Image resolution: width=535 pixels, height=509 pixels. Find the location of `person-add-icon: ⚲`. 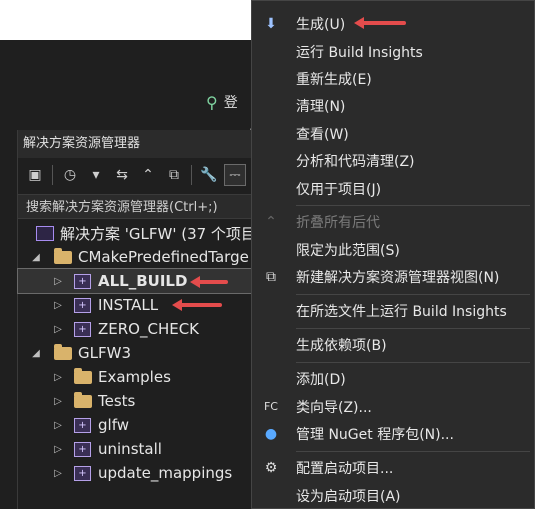

person-add-icon: ⚲ is located at coordinates (212, 102).